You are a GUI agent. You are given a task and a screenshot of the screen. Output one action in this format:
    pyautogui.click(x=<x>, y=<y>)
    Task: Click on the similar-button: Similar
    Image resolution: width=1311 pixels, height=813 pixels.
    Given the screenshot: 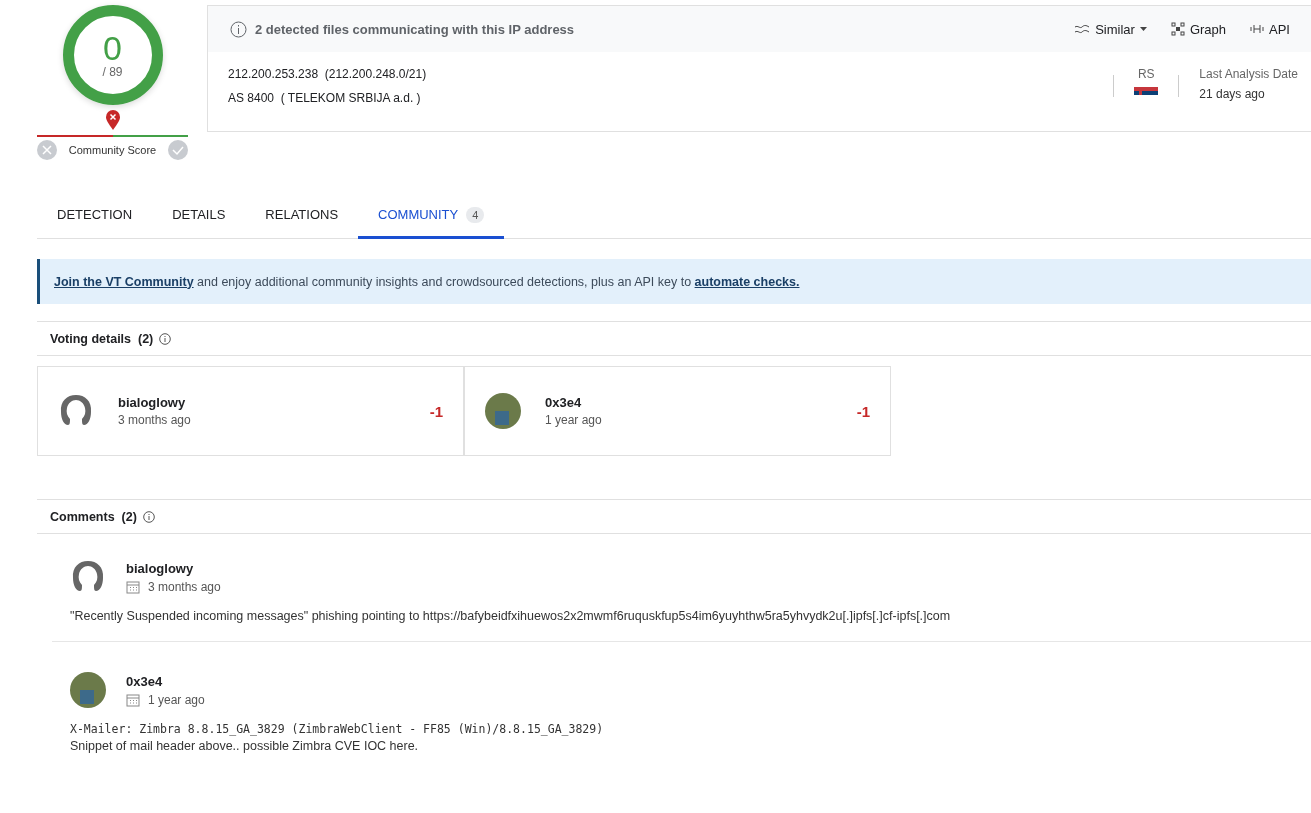 What is the action you would take?
    pyautogui.click(x=1110, y=29)
    